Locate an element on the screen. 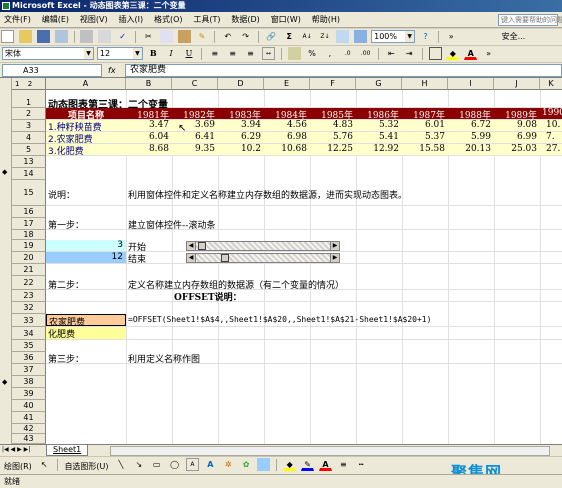  start-value-cell: 3 is located at coordinates (86, 245).